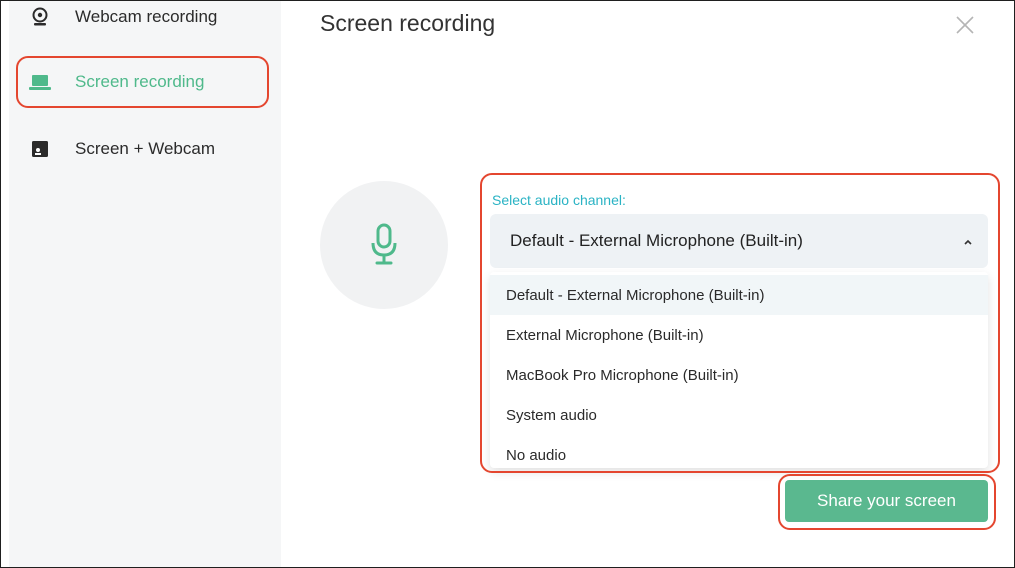 This screenshot has width=1015, height=568. I want to click on sidebar-item-label: Webcam recording, so click(146, 16).